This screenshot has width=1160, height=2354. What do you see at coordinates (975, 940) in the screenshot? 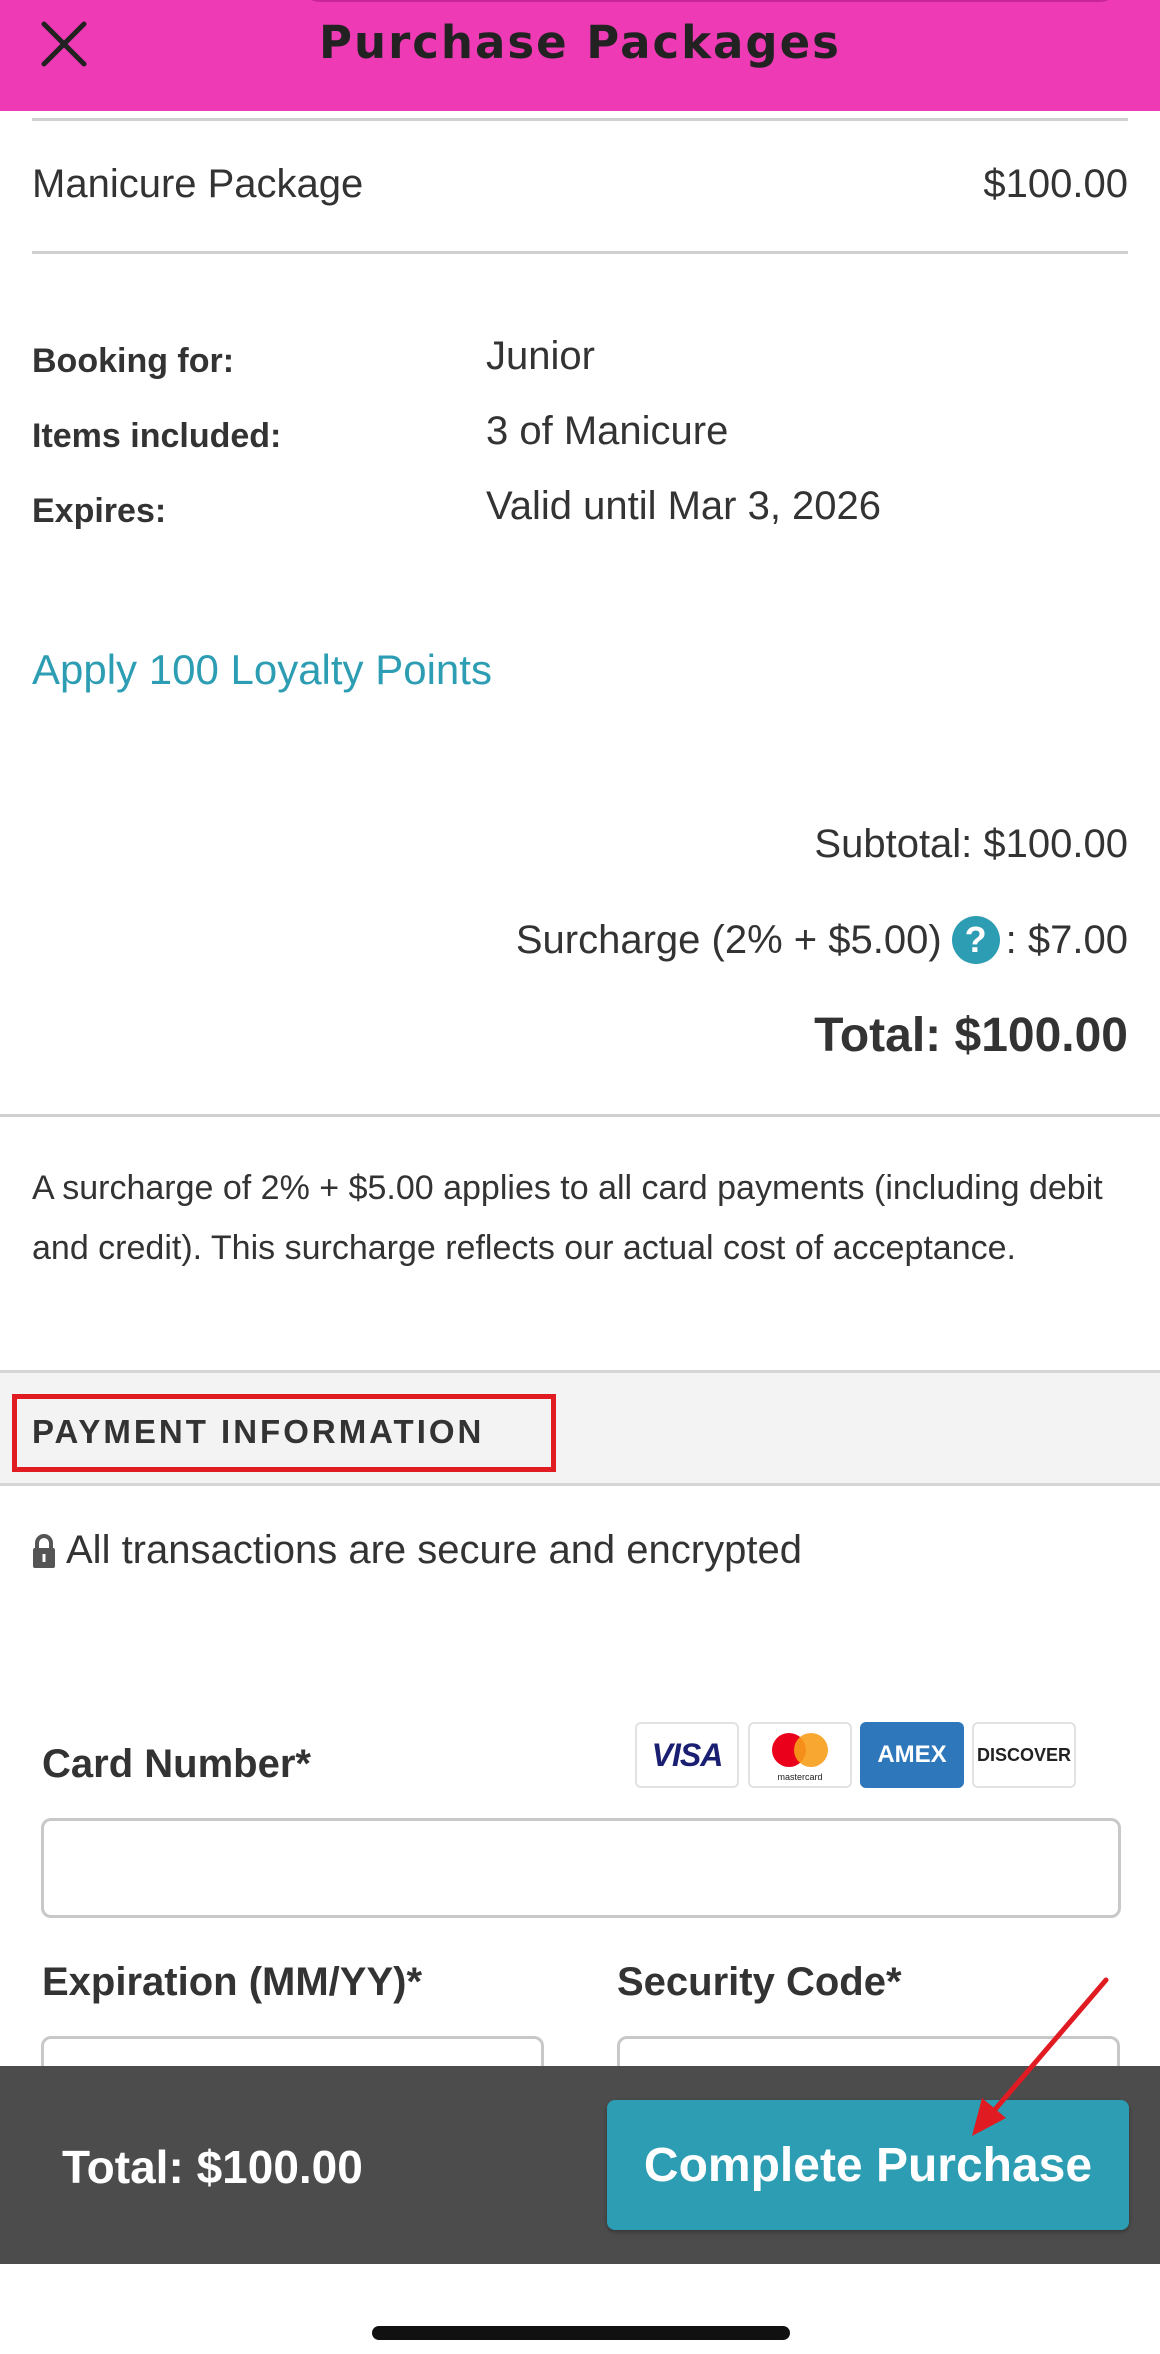
I see `help-icon: ?` at bounding box center [975, 940].